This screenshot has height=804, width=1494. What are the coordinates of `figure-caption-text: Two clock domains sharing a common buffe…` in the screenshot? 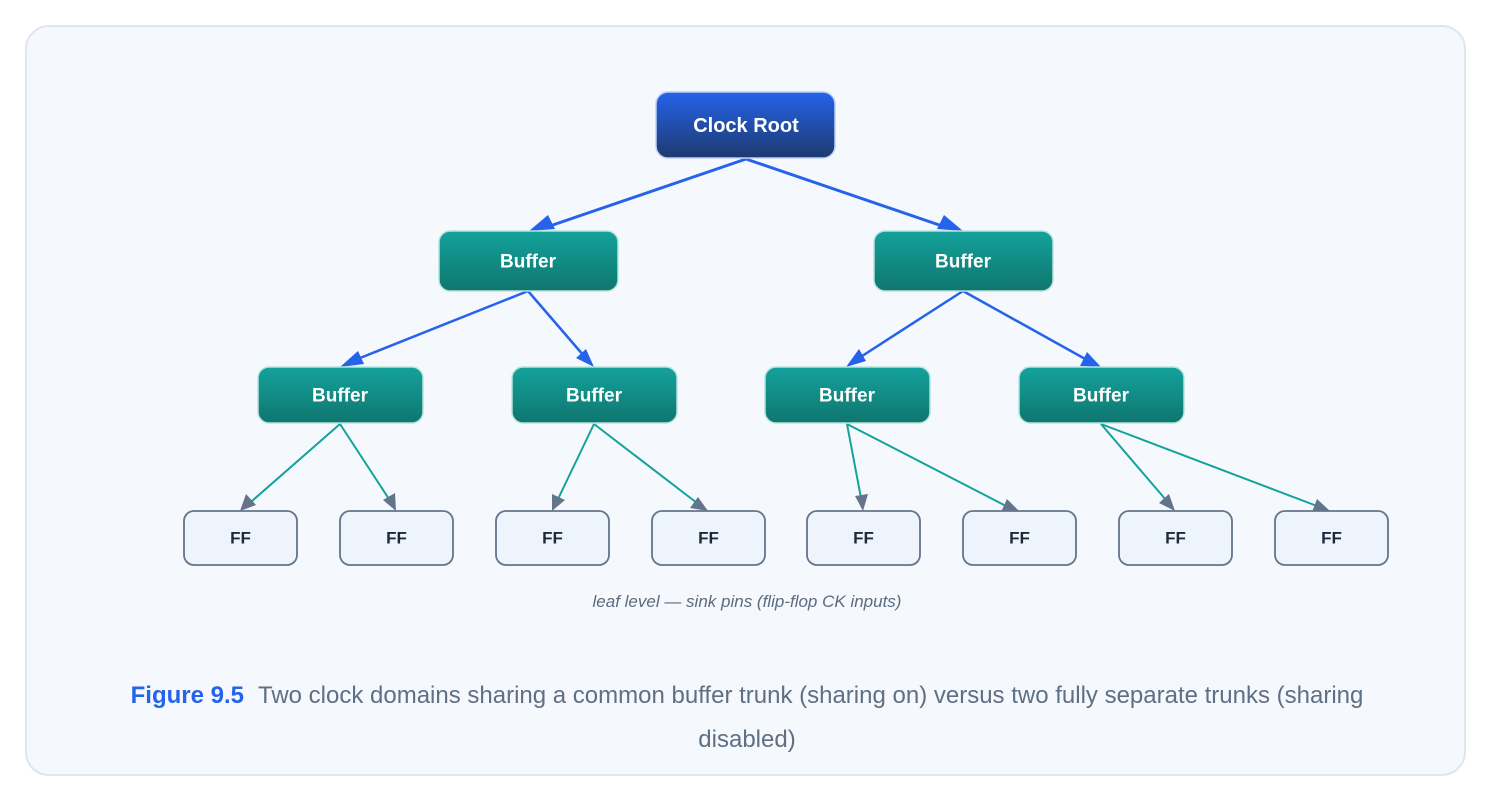 It's located at (810, 717).